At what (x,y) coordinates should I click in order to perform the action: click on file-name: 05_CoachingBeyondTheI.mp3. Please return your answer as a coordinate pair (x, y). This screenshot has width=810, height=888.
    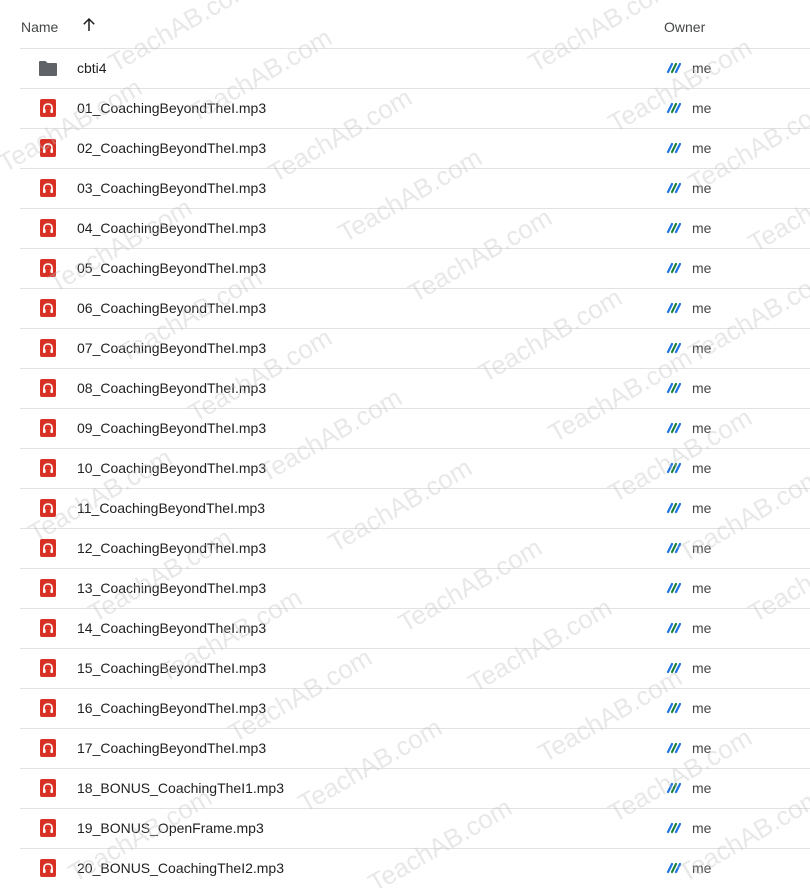
    Looking at the image, I should click on (172, 268).